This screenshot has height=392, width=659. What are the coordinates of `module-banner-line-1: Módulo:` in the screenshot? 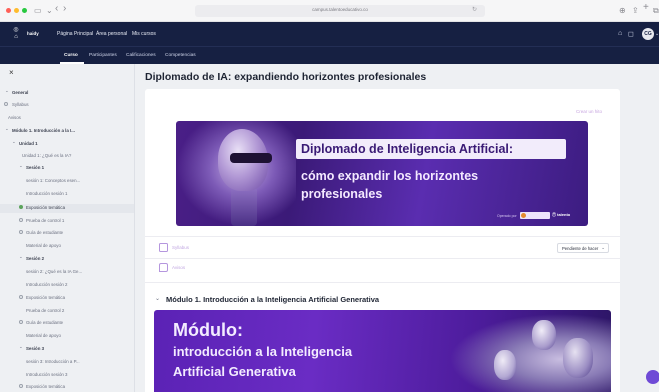 It's located at (208, 330).